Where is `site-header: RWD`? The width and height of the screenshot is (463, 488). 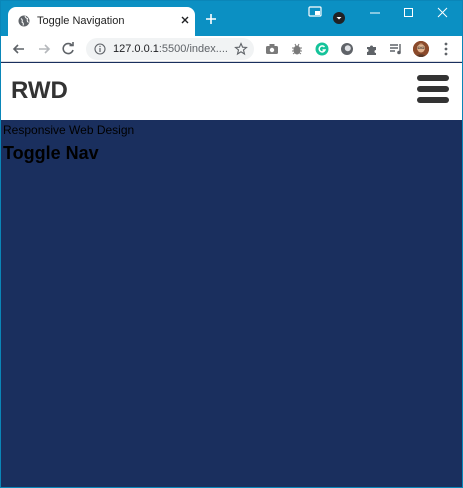 site-header: RWD is located at coordinates (231, 91).